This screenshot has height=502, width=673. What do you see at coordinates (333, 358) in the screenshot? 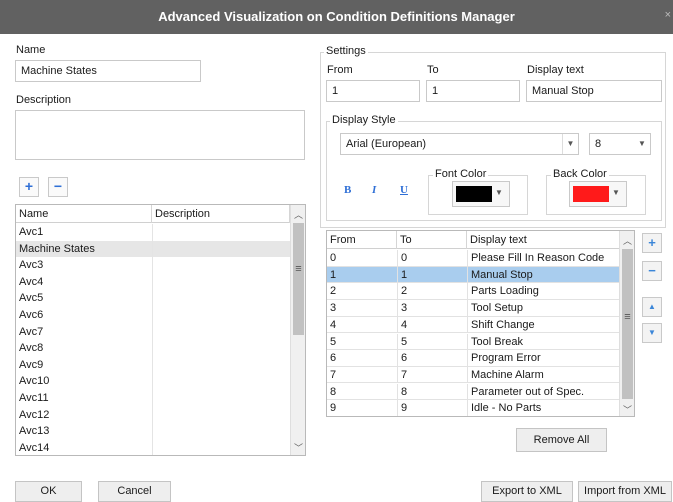
I see `cell-from: 6` at bounding box center [333, 358].